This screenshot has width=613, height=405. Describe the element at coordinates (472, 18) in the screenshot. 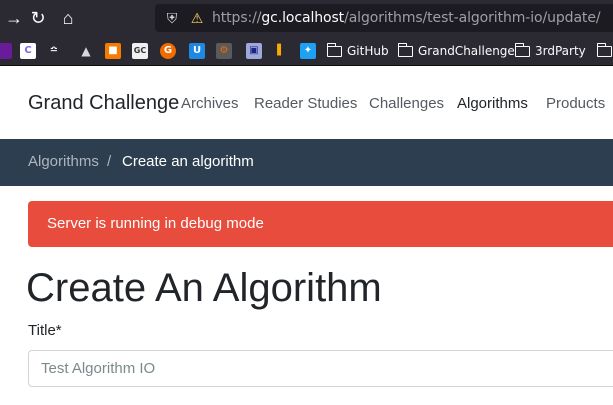

I see `url-path: /algorithms/test-algorithm-io/update/` at that location.